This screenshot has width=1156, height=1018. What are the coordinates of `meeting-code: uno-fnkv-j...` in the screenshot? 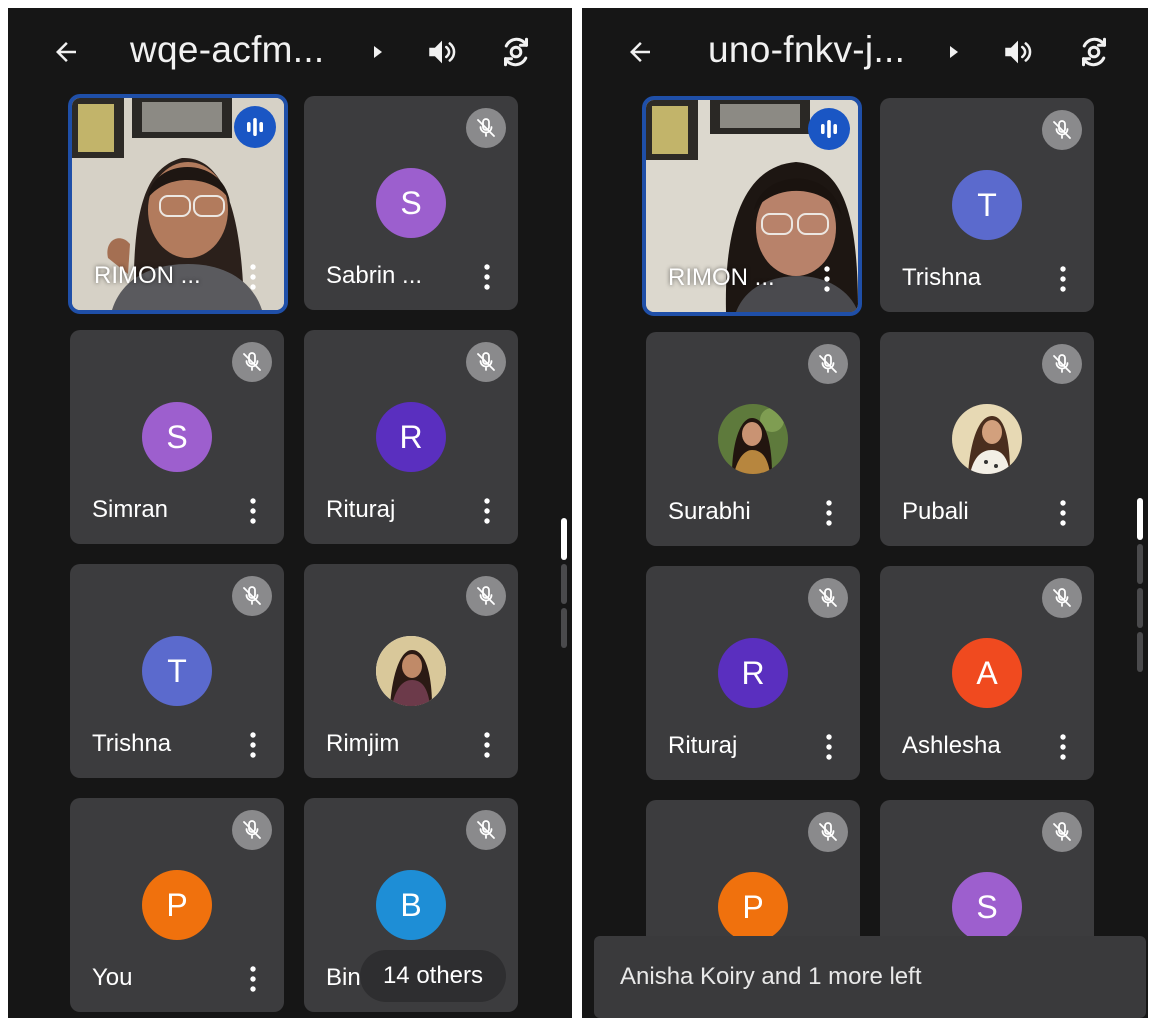 It's located at (806, 50).